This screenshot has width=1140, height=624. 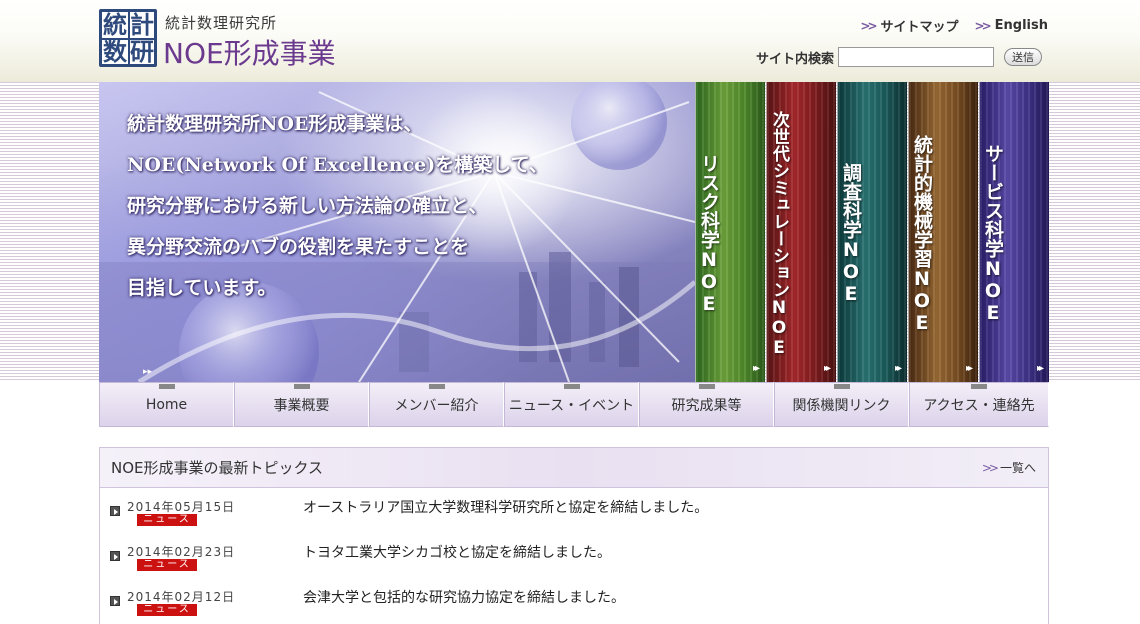 I want to click on sitemap-link: >> サイトマップ, so click(x=909, y=26).